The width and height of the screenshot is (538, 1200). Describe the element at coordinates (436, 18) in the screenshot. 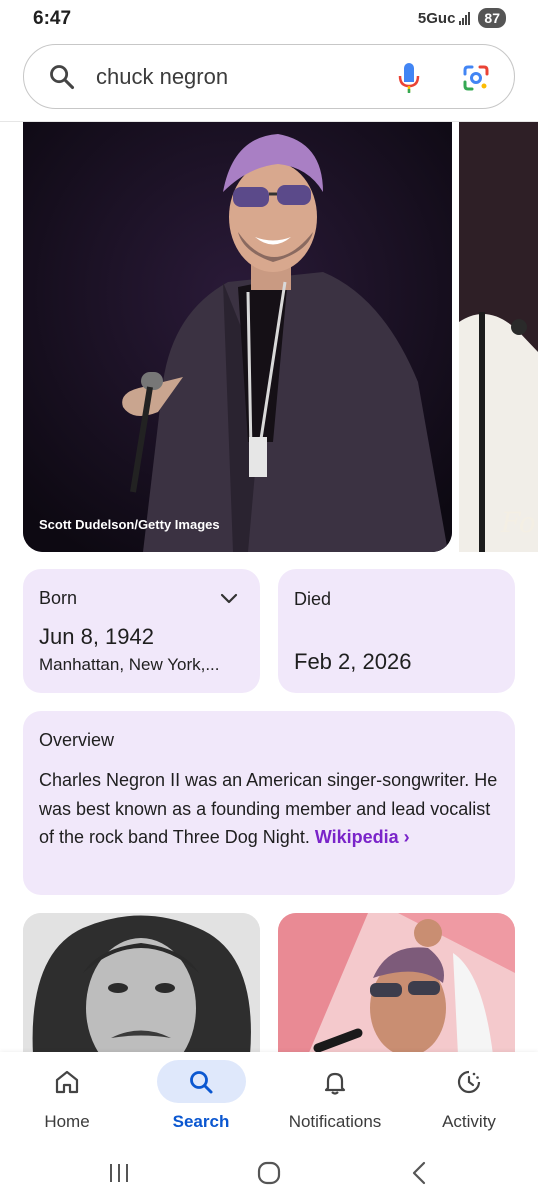

I see `network-type: 5Guc` at that location.